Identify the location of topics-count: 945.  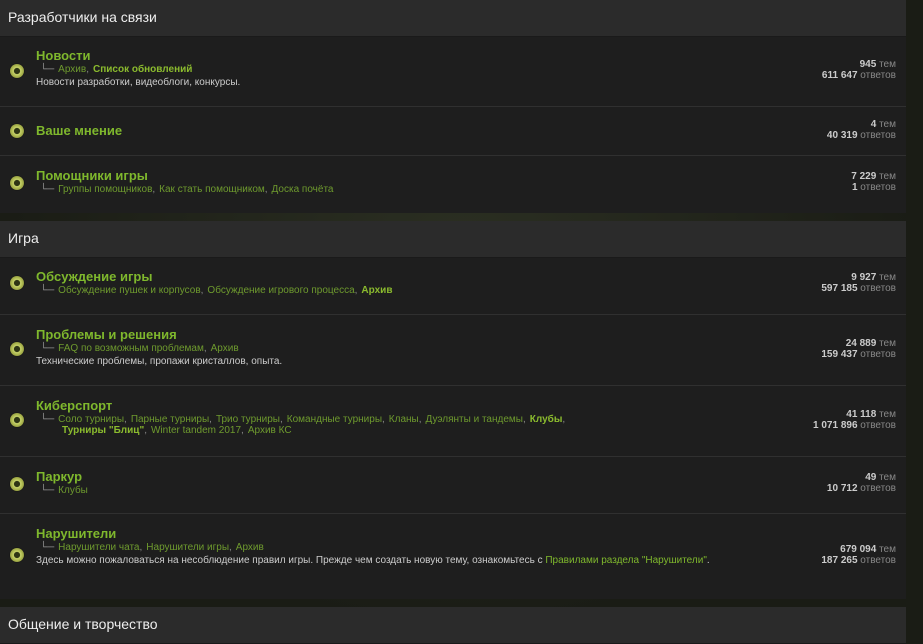
(868, 64).